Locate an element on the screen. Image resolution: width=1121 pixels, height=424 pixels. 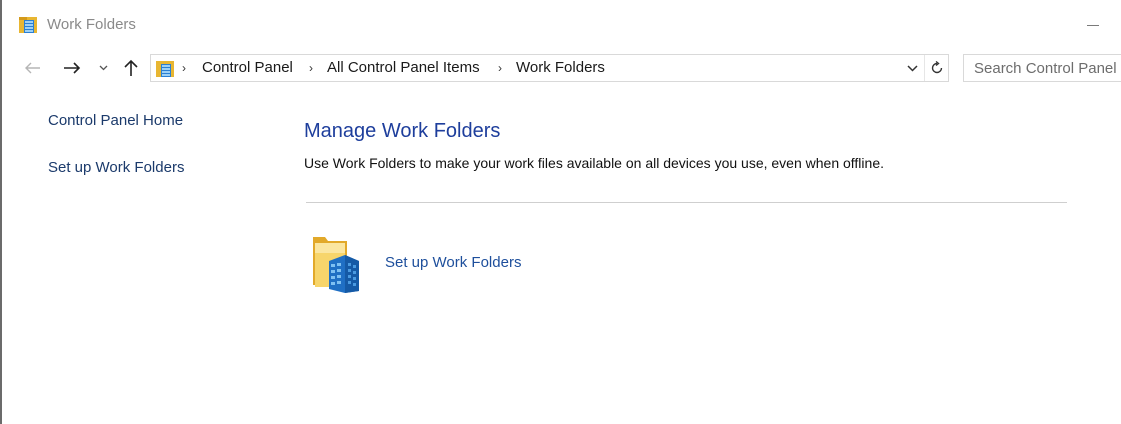
minimize-button is located at coordinates (1094, 25).